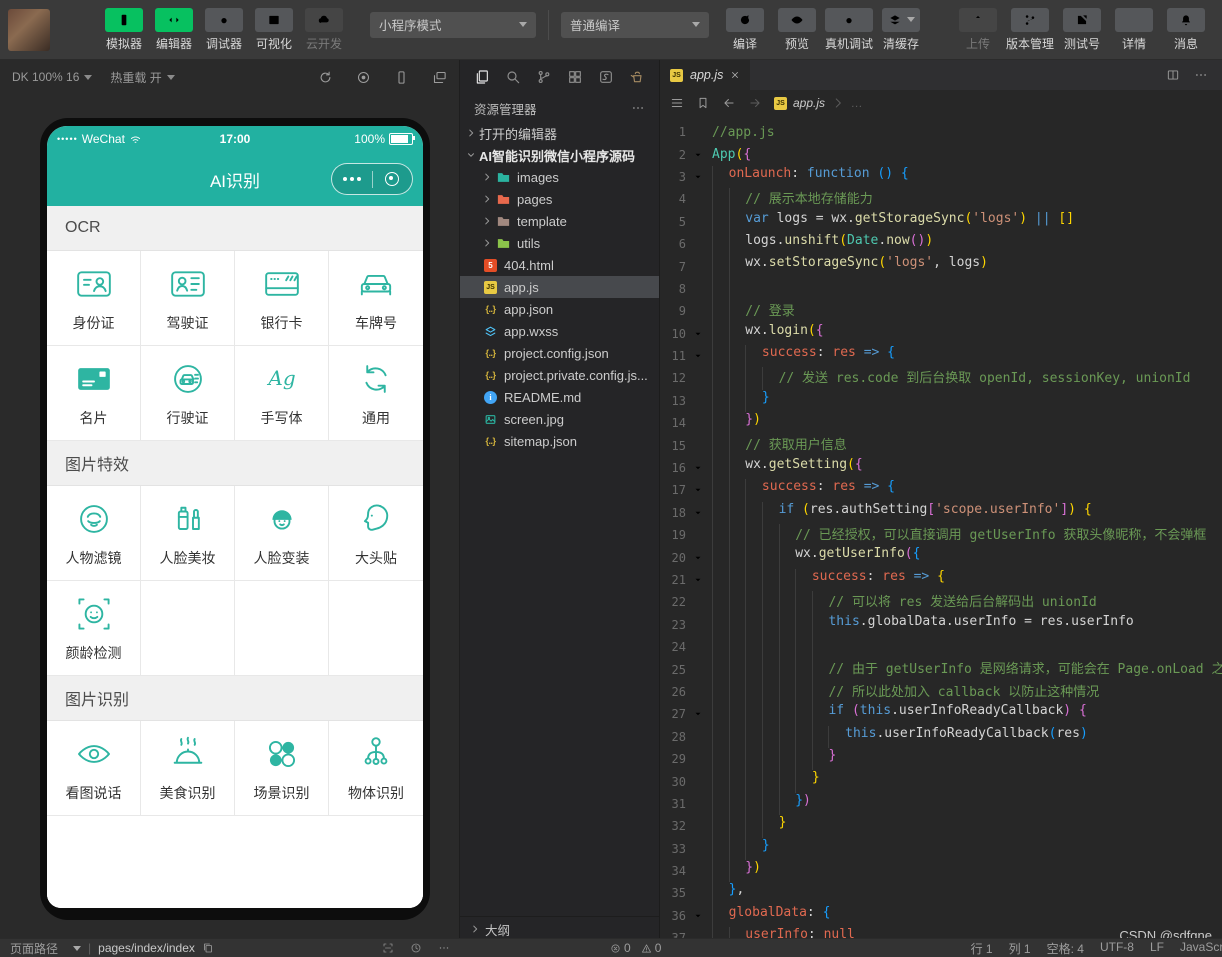  Describe the element at coordinates (901, 29) in the screenshot. I see `清缓存-button: 清缓存` at that location.